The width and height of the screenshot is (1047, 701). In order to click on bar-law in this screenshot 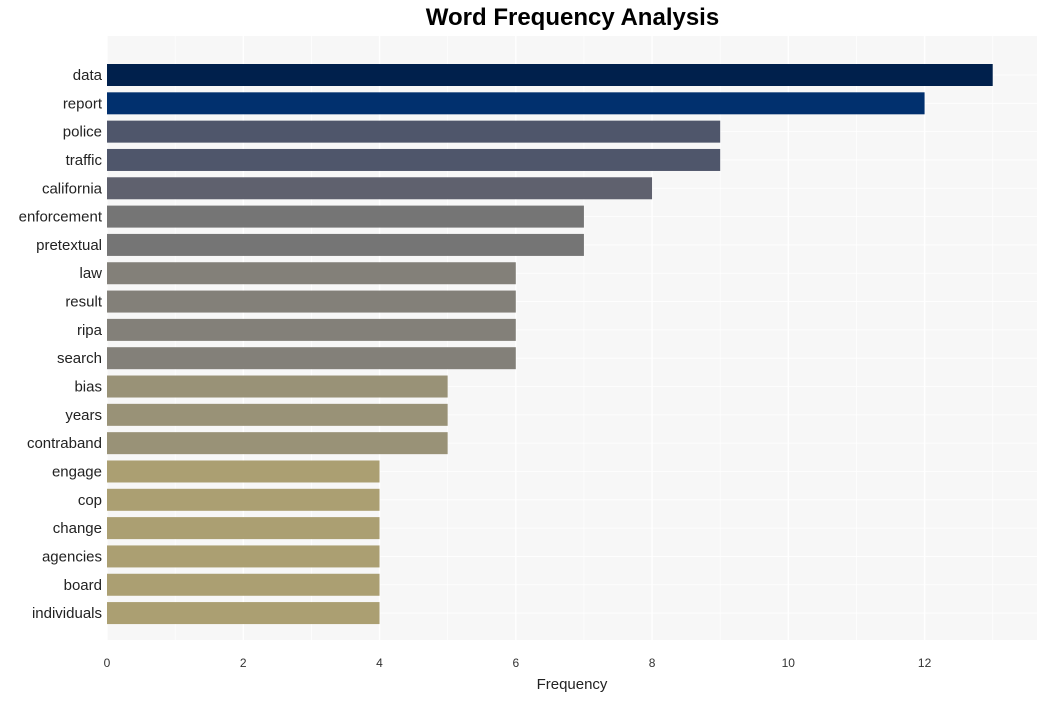, I will do `click(311, 273)`.